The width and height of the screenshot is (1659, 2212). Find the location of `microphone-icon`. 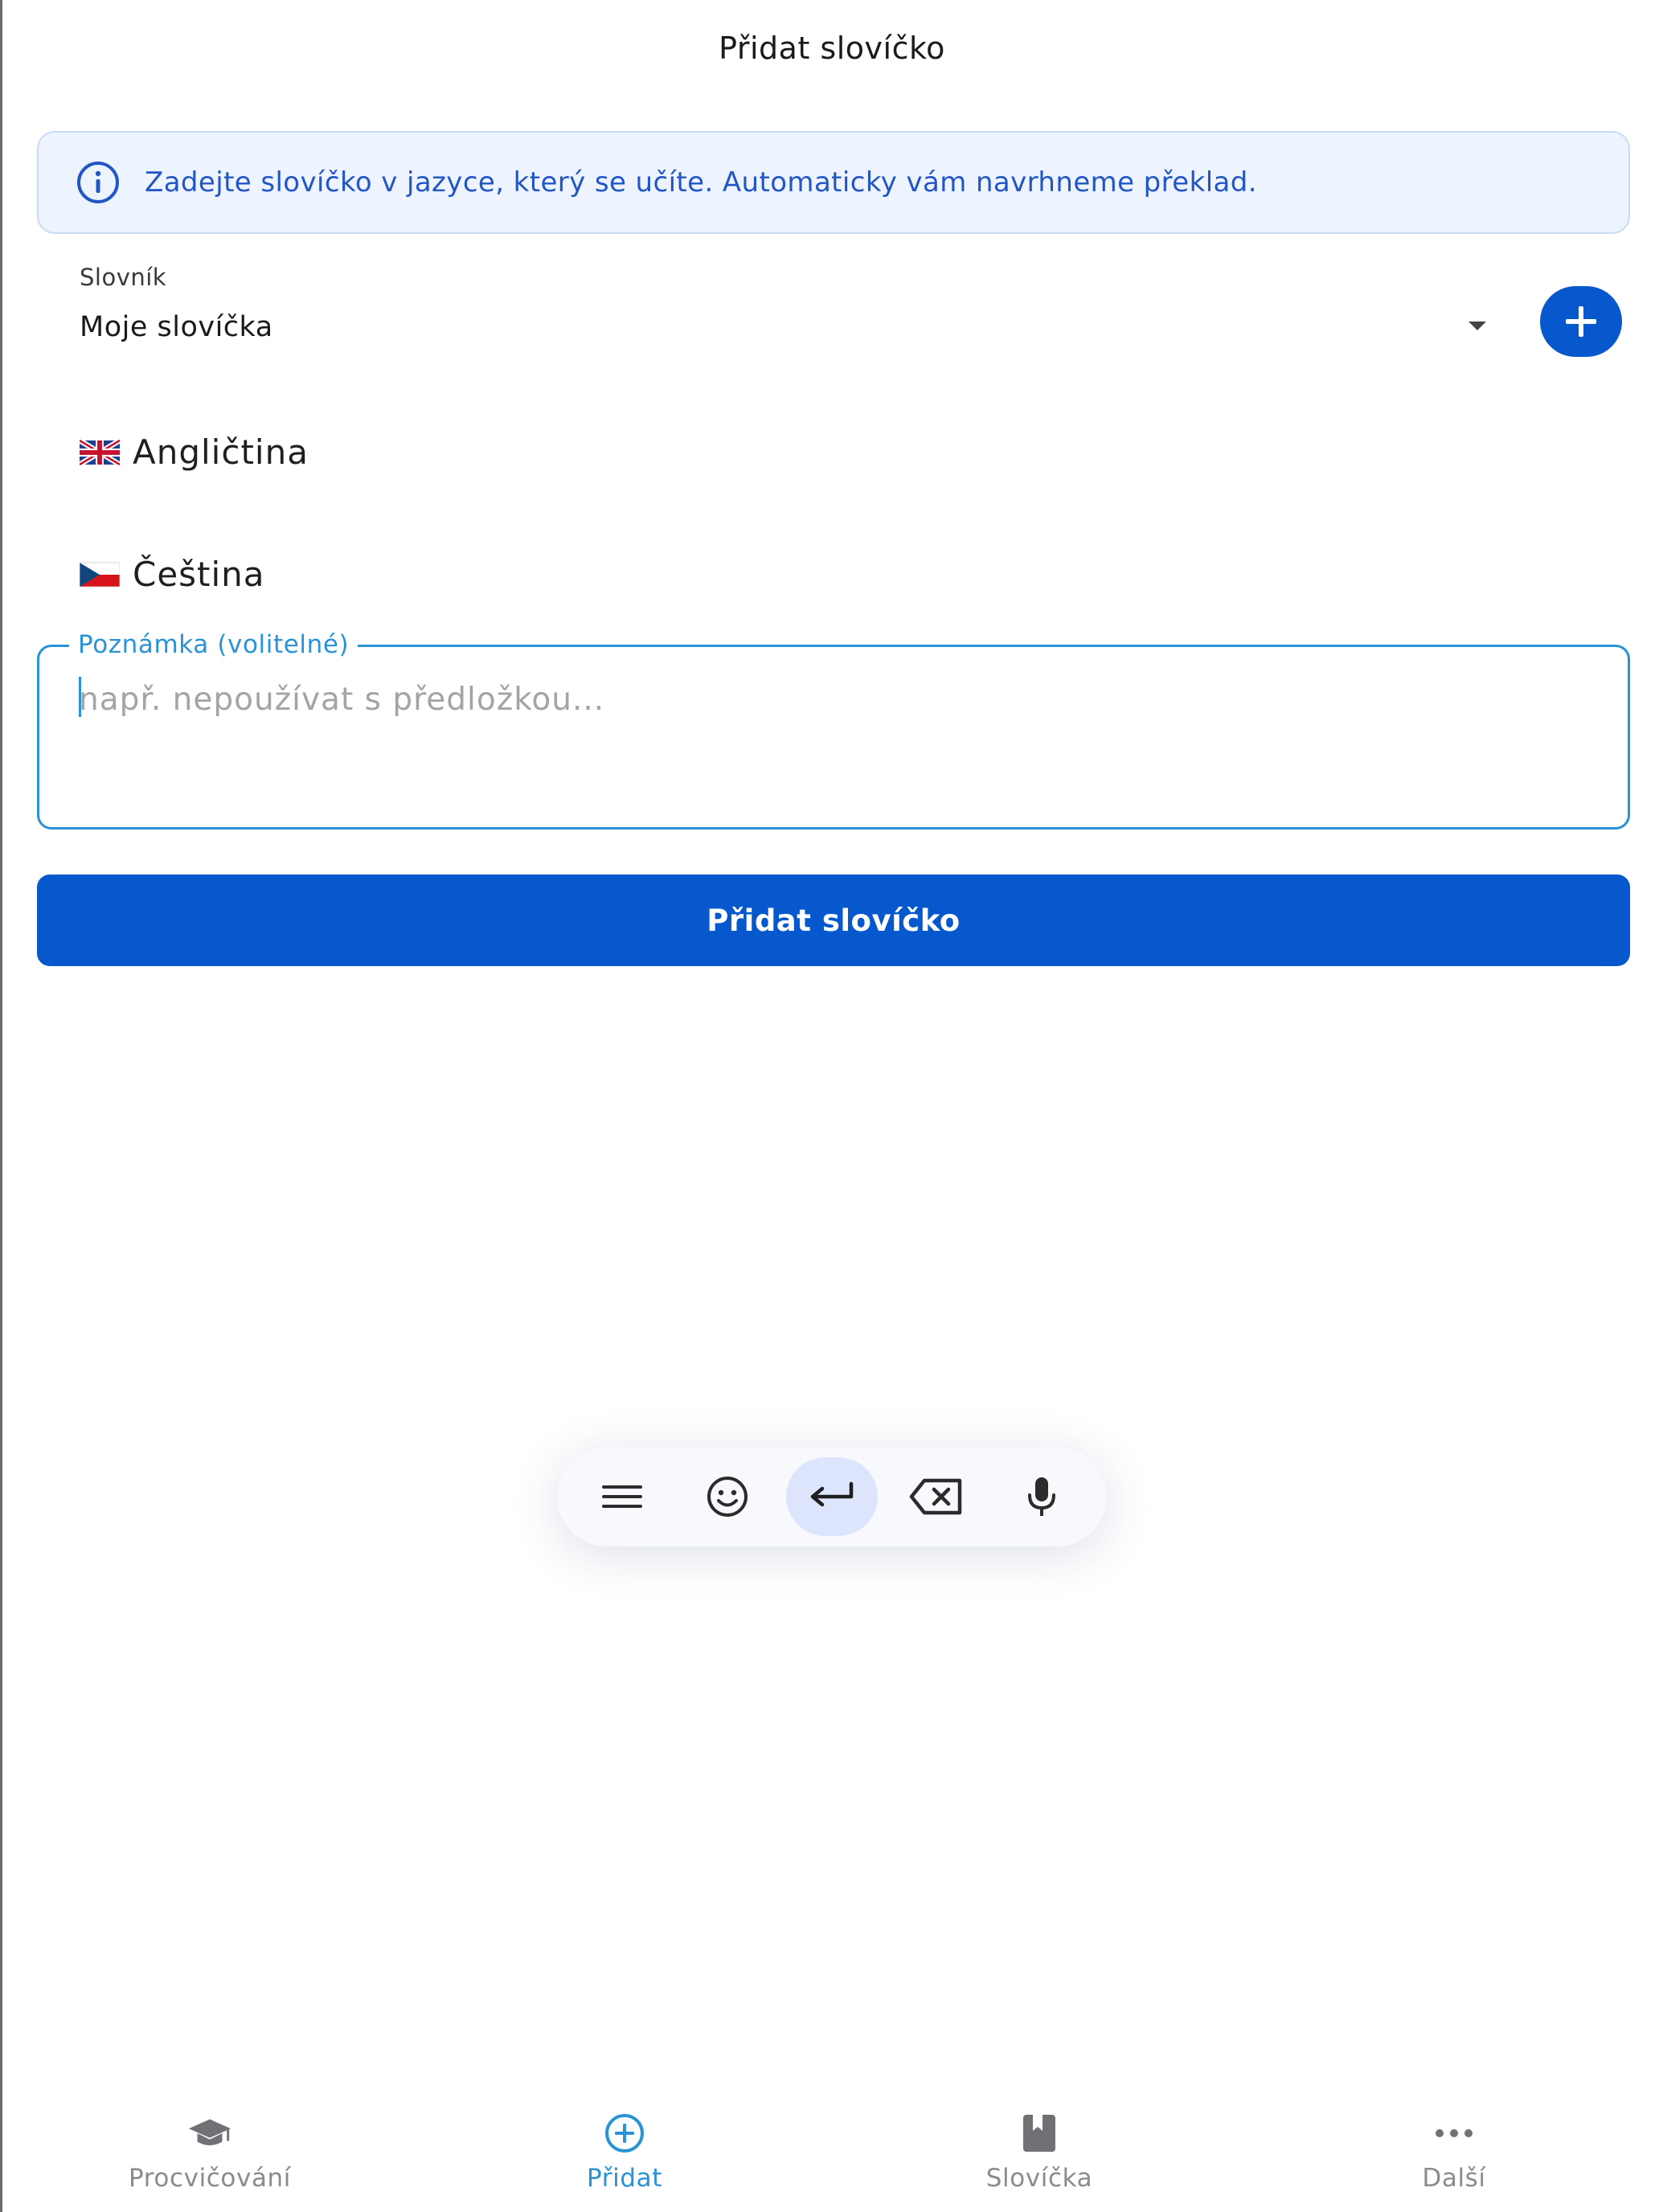

microphone-icon is located at coordinates (1041, 1496).